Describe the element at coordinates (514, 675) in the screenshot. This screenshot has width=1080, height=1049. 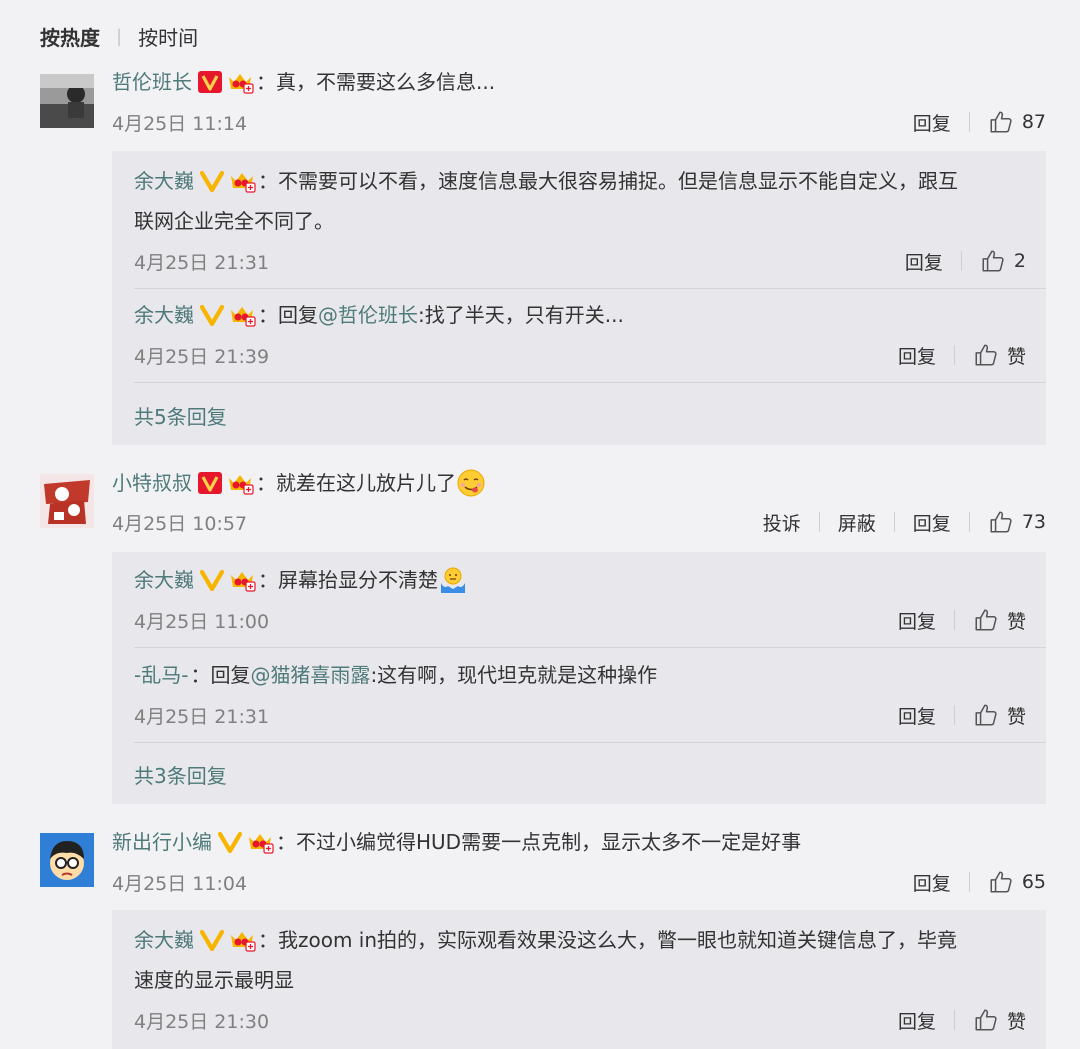
I see `reply-text: :这有啊，现代坦克就是这种操作` at that location.